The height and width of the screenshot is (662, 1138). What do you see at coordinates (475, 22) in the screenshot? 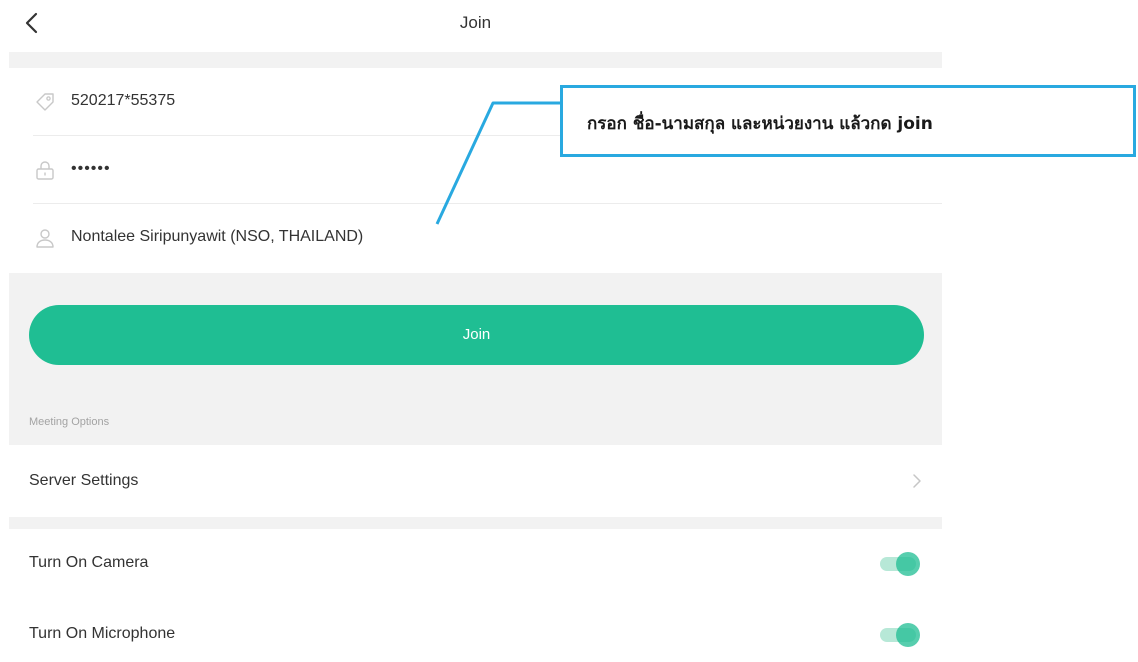
I see `page-title: Join` at bounding box center [475, 22].